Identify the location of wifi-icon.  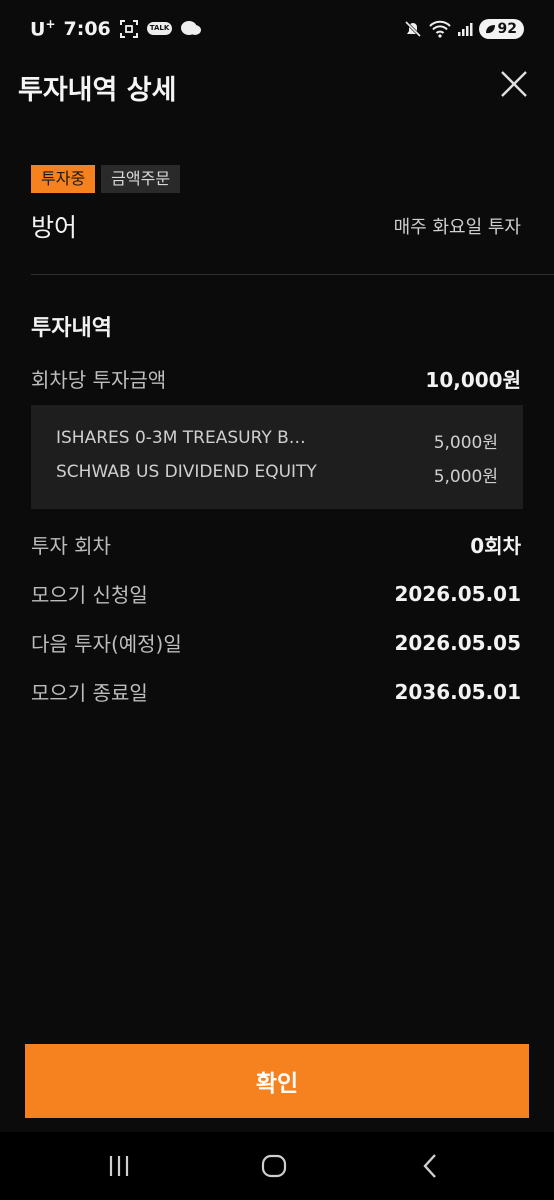
(439, 29).